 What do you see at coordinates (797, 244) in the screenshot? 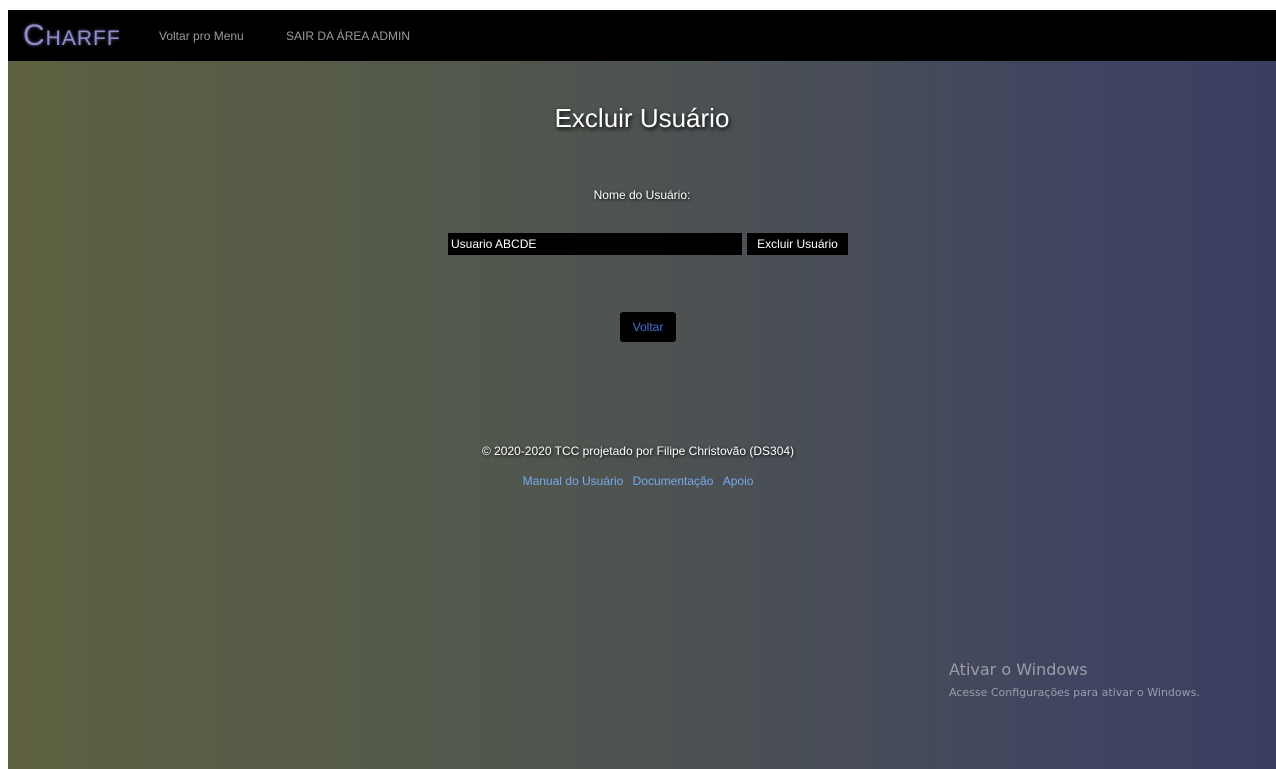
I see `delete-user-button: Excluir Usuário` at bounding box center [797, 244].